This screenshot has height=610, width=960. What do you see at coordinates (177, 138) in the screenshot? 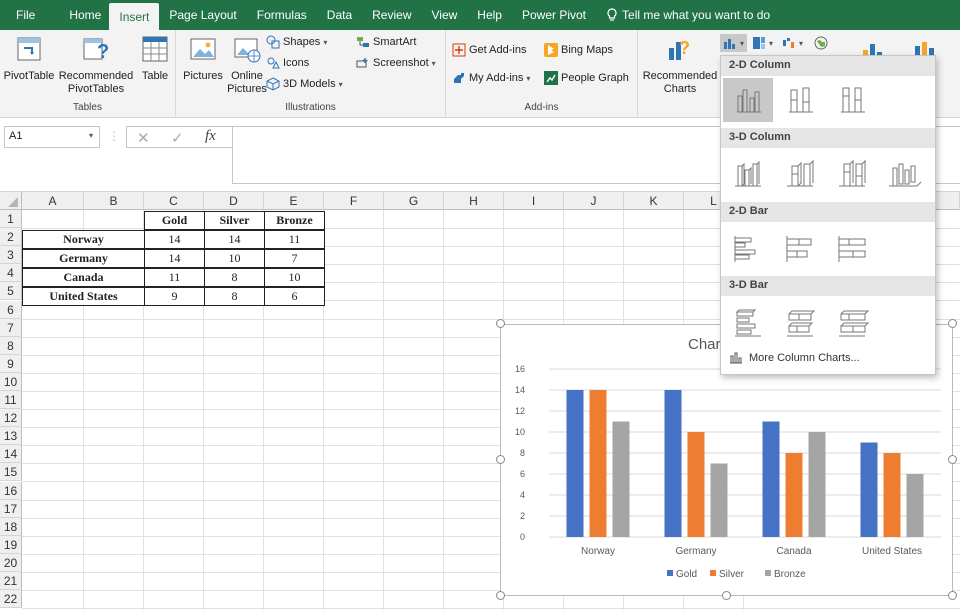
I see `enter-icon: ✓` at bounding box center [177, 138].